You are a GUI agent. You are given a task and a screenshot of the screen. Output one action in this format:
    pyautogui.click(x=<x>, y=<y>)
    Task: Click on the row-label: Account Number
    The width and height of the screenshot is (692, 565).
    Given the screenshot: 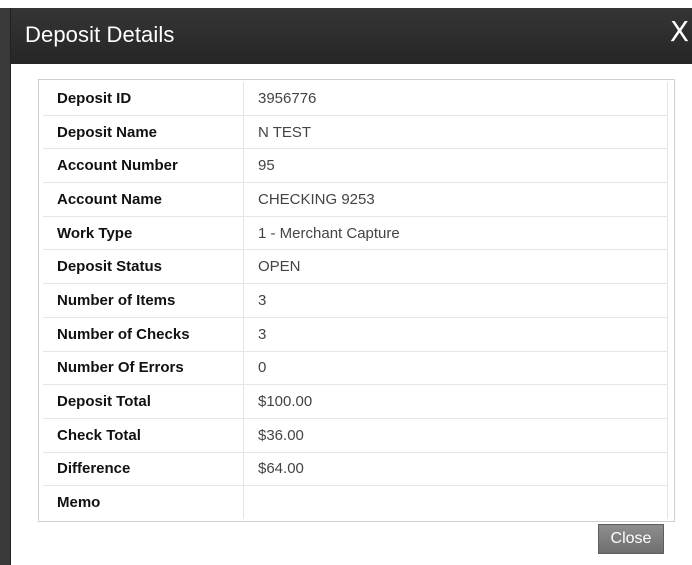 What is the action you would take?
    pyautogui.click(x=143, y=166)
    